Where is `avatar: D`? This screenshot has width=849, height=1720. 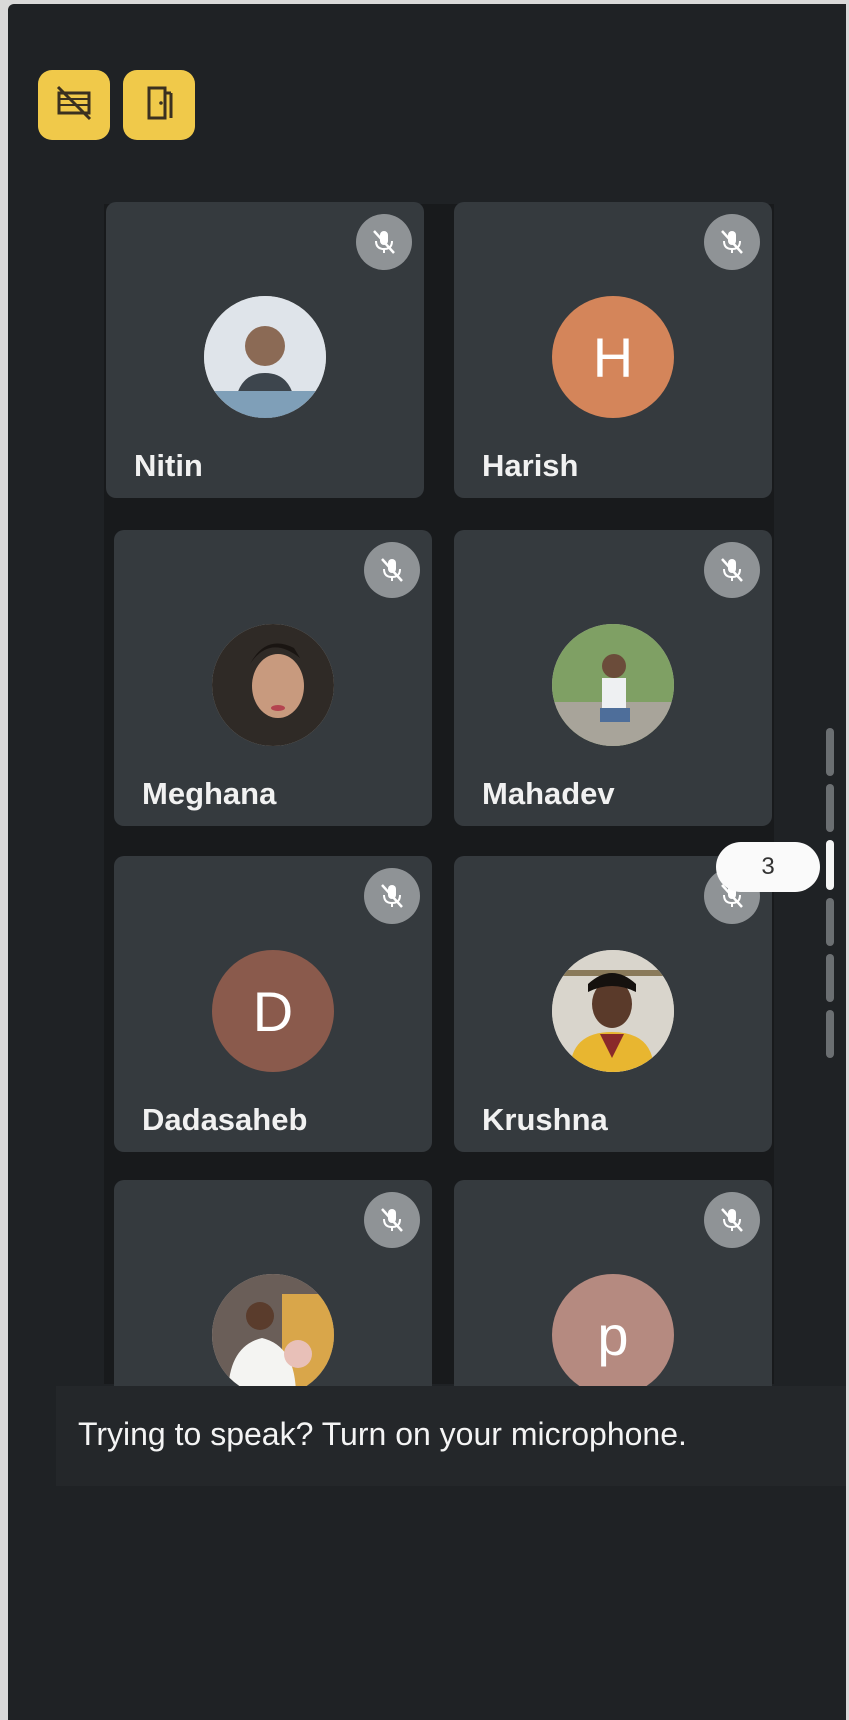 avatar: D is located at coordinates (273, 1011).